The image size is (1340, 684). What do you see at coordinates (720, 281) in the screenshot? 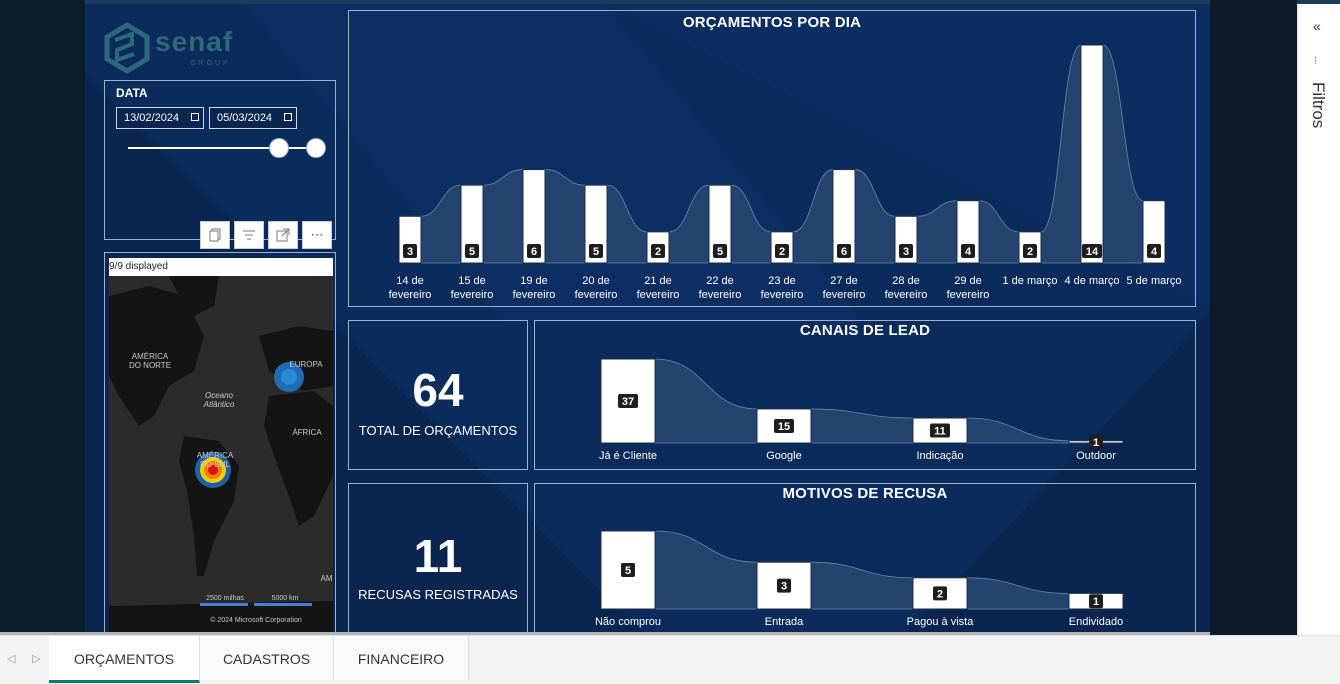
I see `category-label: 22 de` at bounding box center [720, 281].